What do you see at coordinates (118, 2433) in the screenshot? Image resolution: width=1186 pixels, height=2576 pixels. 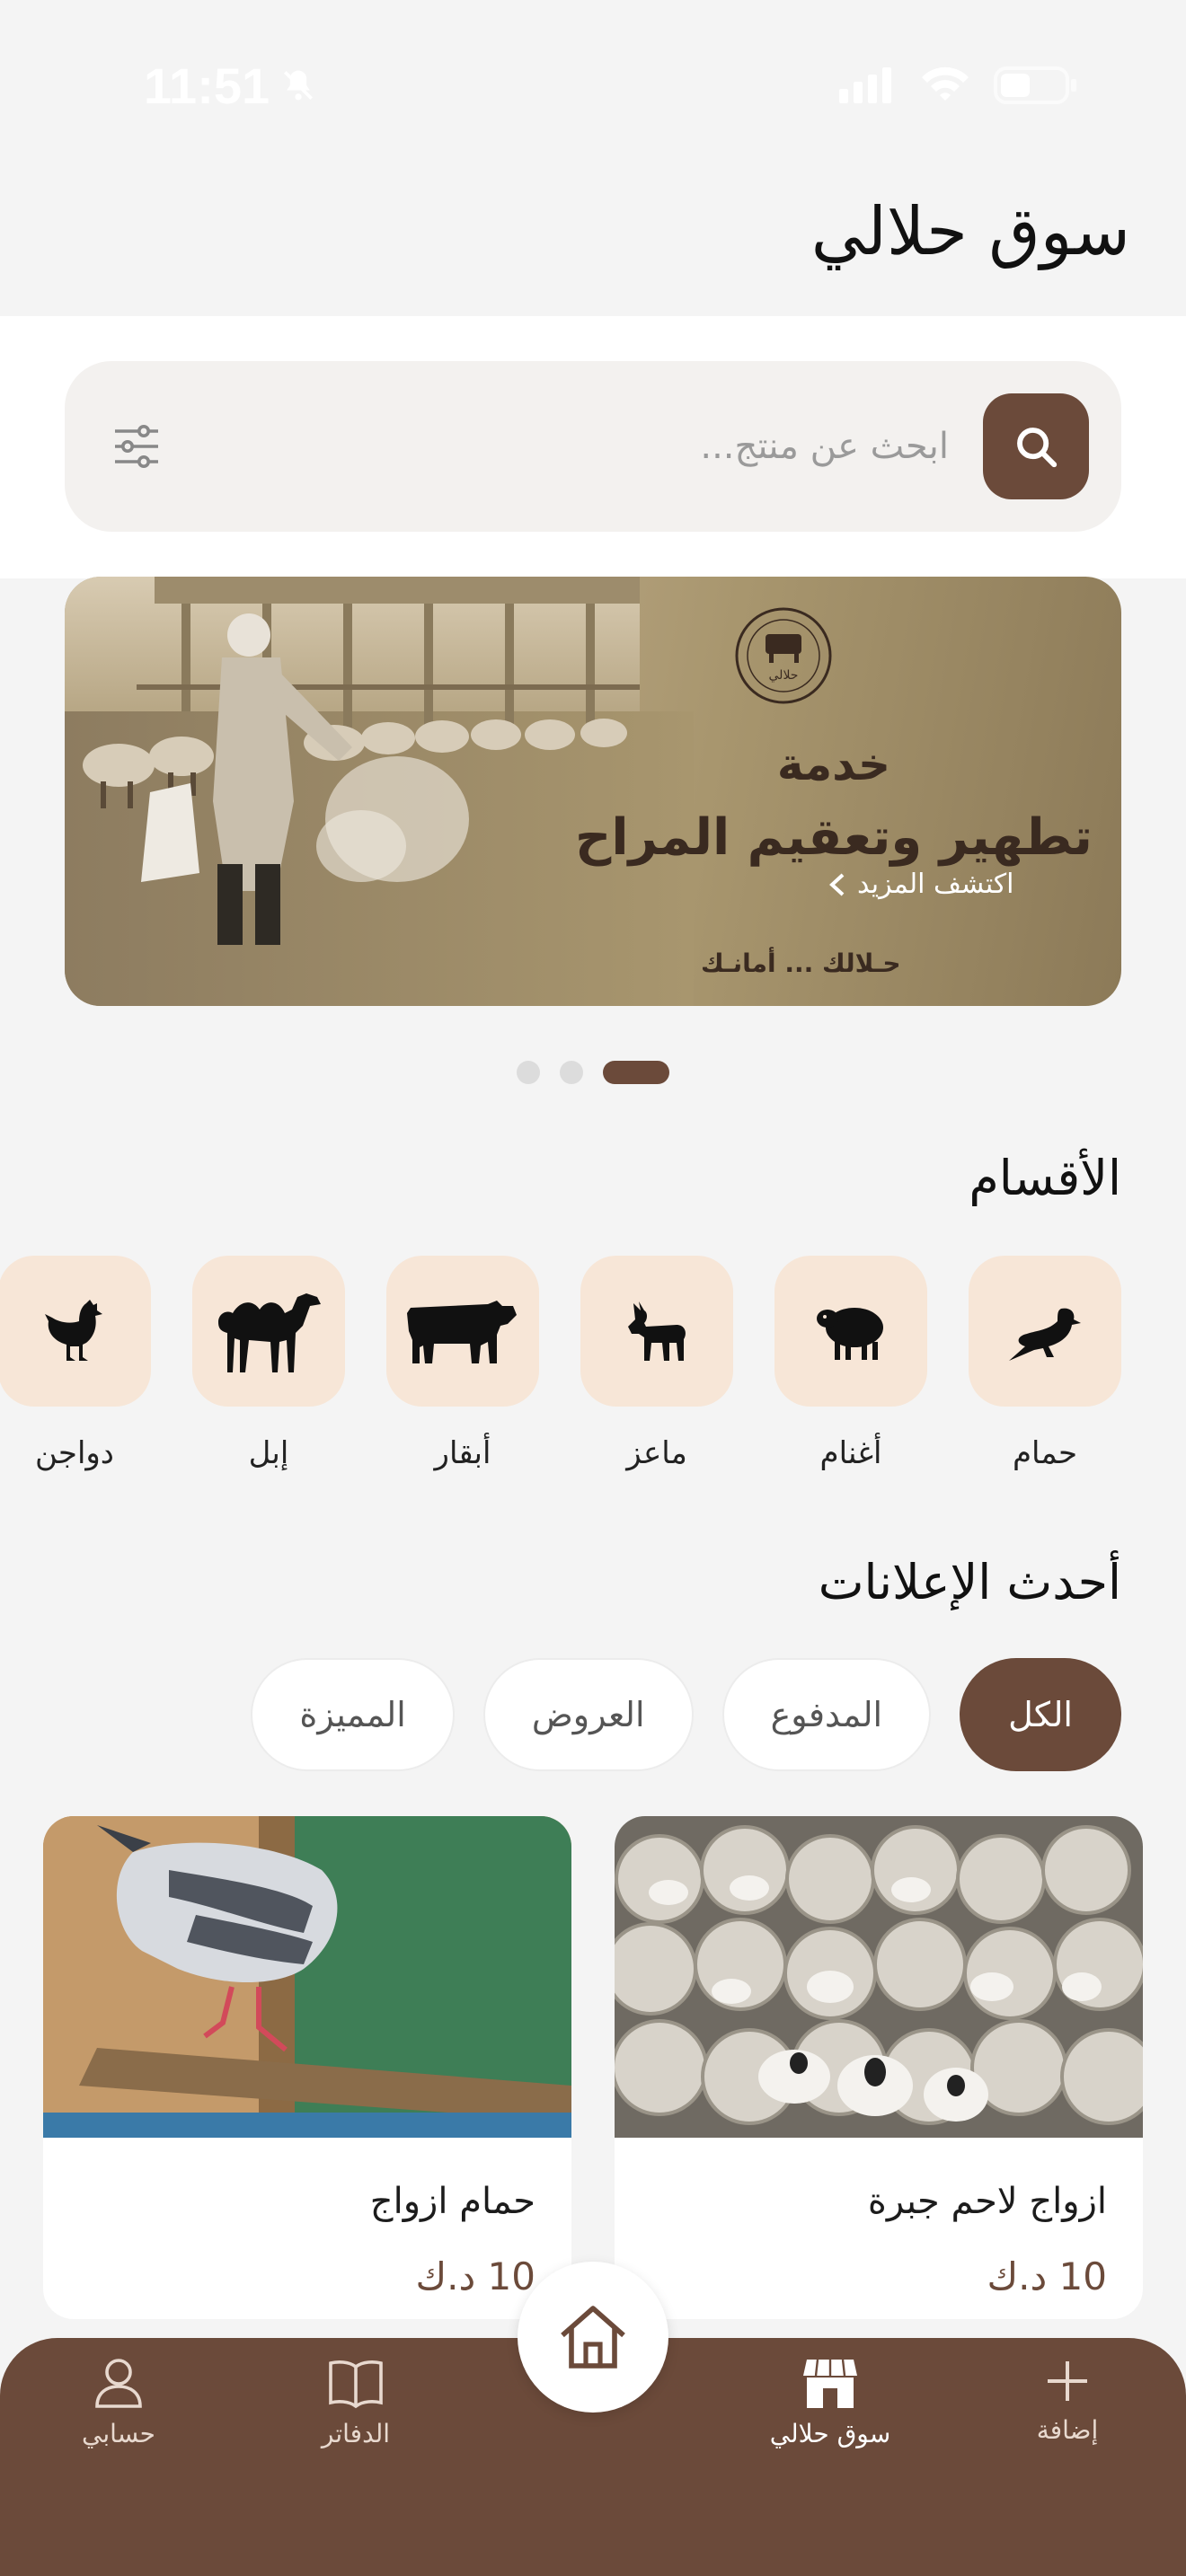 I see `nav-account-label: حسابي` at bounding box center [118, 2433].